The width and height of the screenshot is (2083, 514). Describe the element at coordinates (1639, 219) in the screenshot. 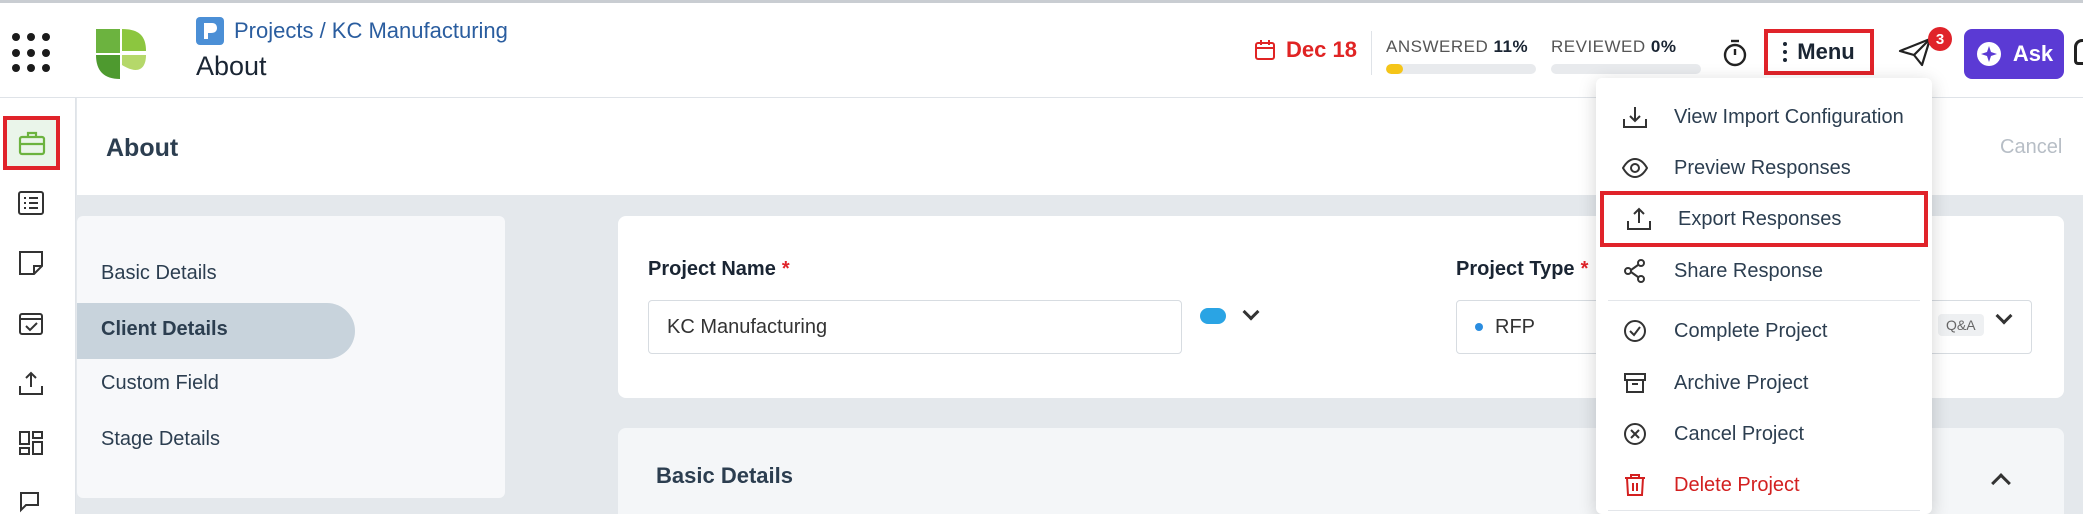

I see `upload-icon` at that location.